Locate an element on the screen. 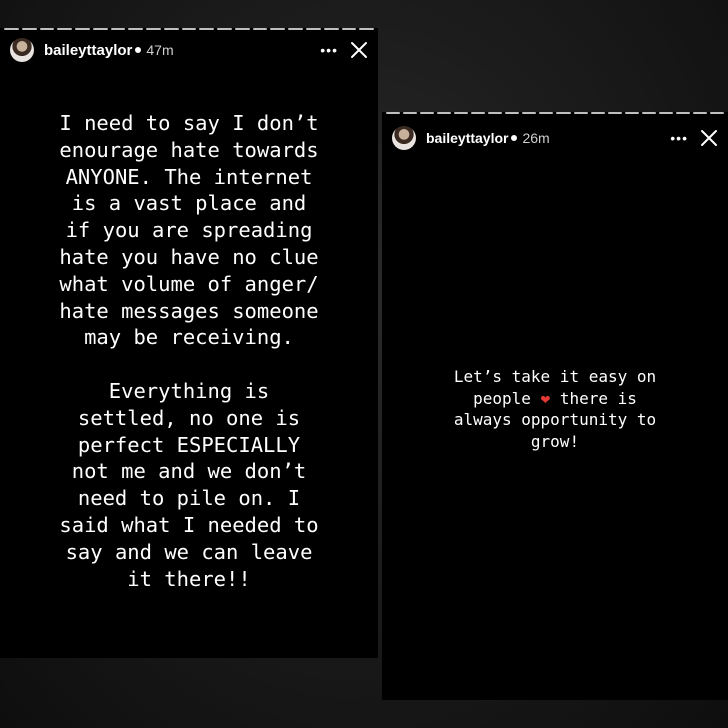 The width and height of the screenshot is (728, 728). story-header: baileyttaylor 26m ••• is located at coordinates (555, 138).